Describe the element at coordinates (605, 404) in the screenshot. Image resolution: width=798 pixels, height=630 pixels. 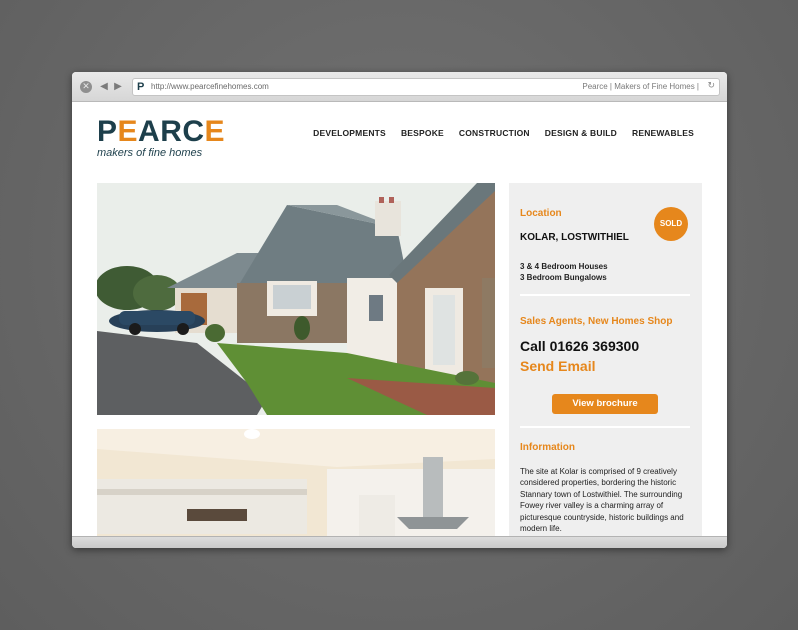
I see `view-brochure-button: View brochure` at that location.